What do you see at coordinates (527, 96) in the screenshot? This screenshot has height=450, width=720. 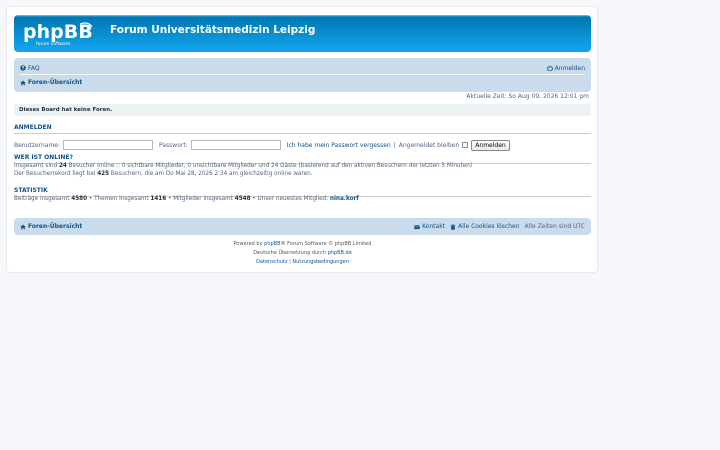 I see `current-time: Aktuelle Zeit: So Aug 09, 2026 12:01 pm` at bounding box center [527, 96].